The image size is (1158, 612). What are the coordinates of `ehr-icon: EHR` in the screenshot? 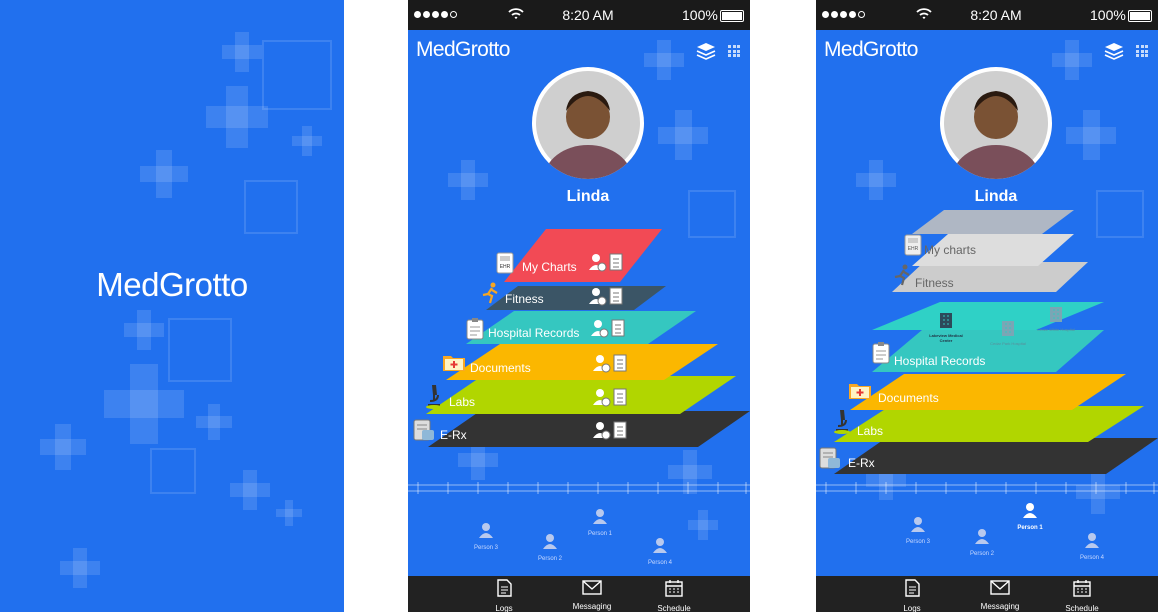 It's located at (913, 245).